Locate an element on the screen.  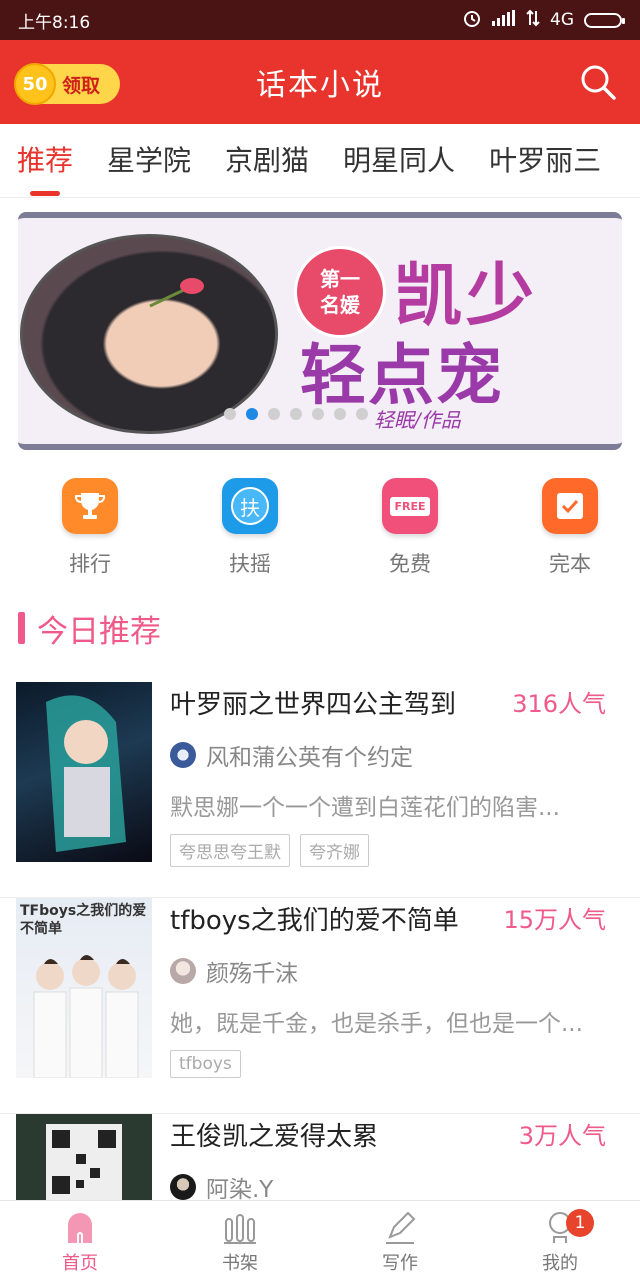
tab-star-academy: 星学院 is located at coordinates (149, 160).